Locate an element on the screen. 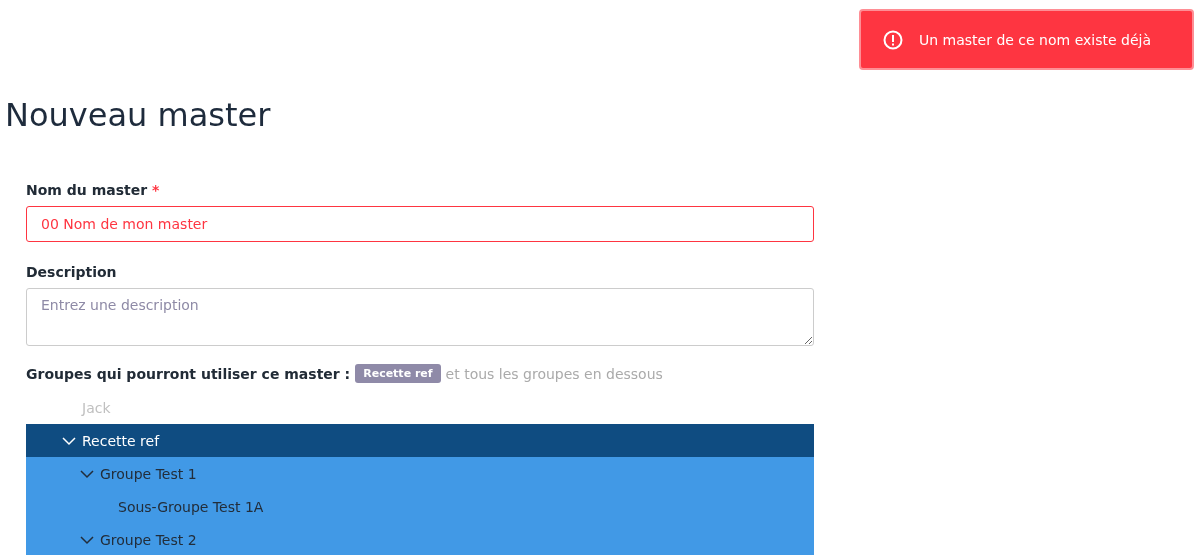 This screenshot has width=1197, height=555. textarea-field: Entrez une description is located at coordinates (420, 317).